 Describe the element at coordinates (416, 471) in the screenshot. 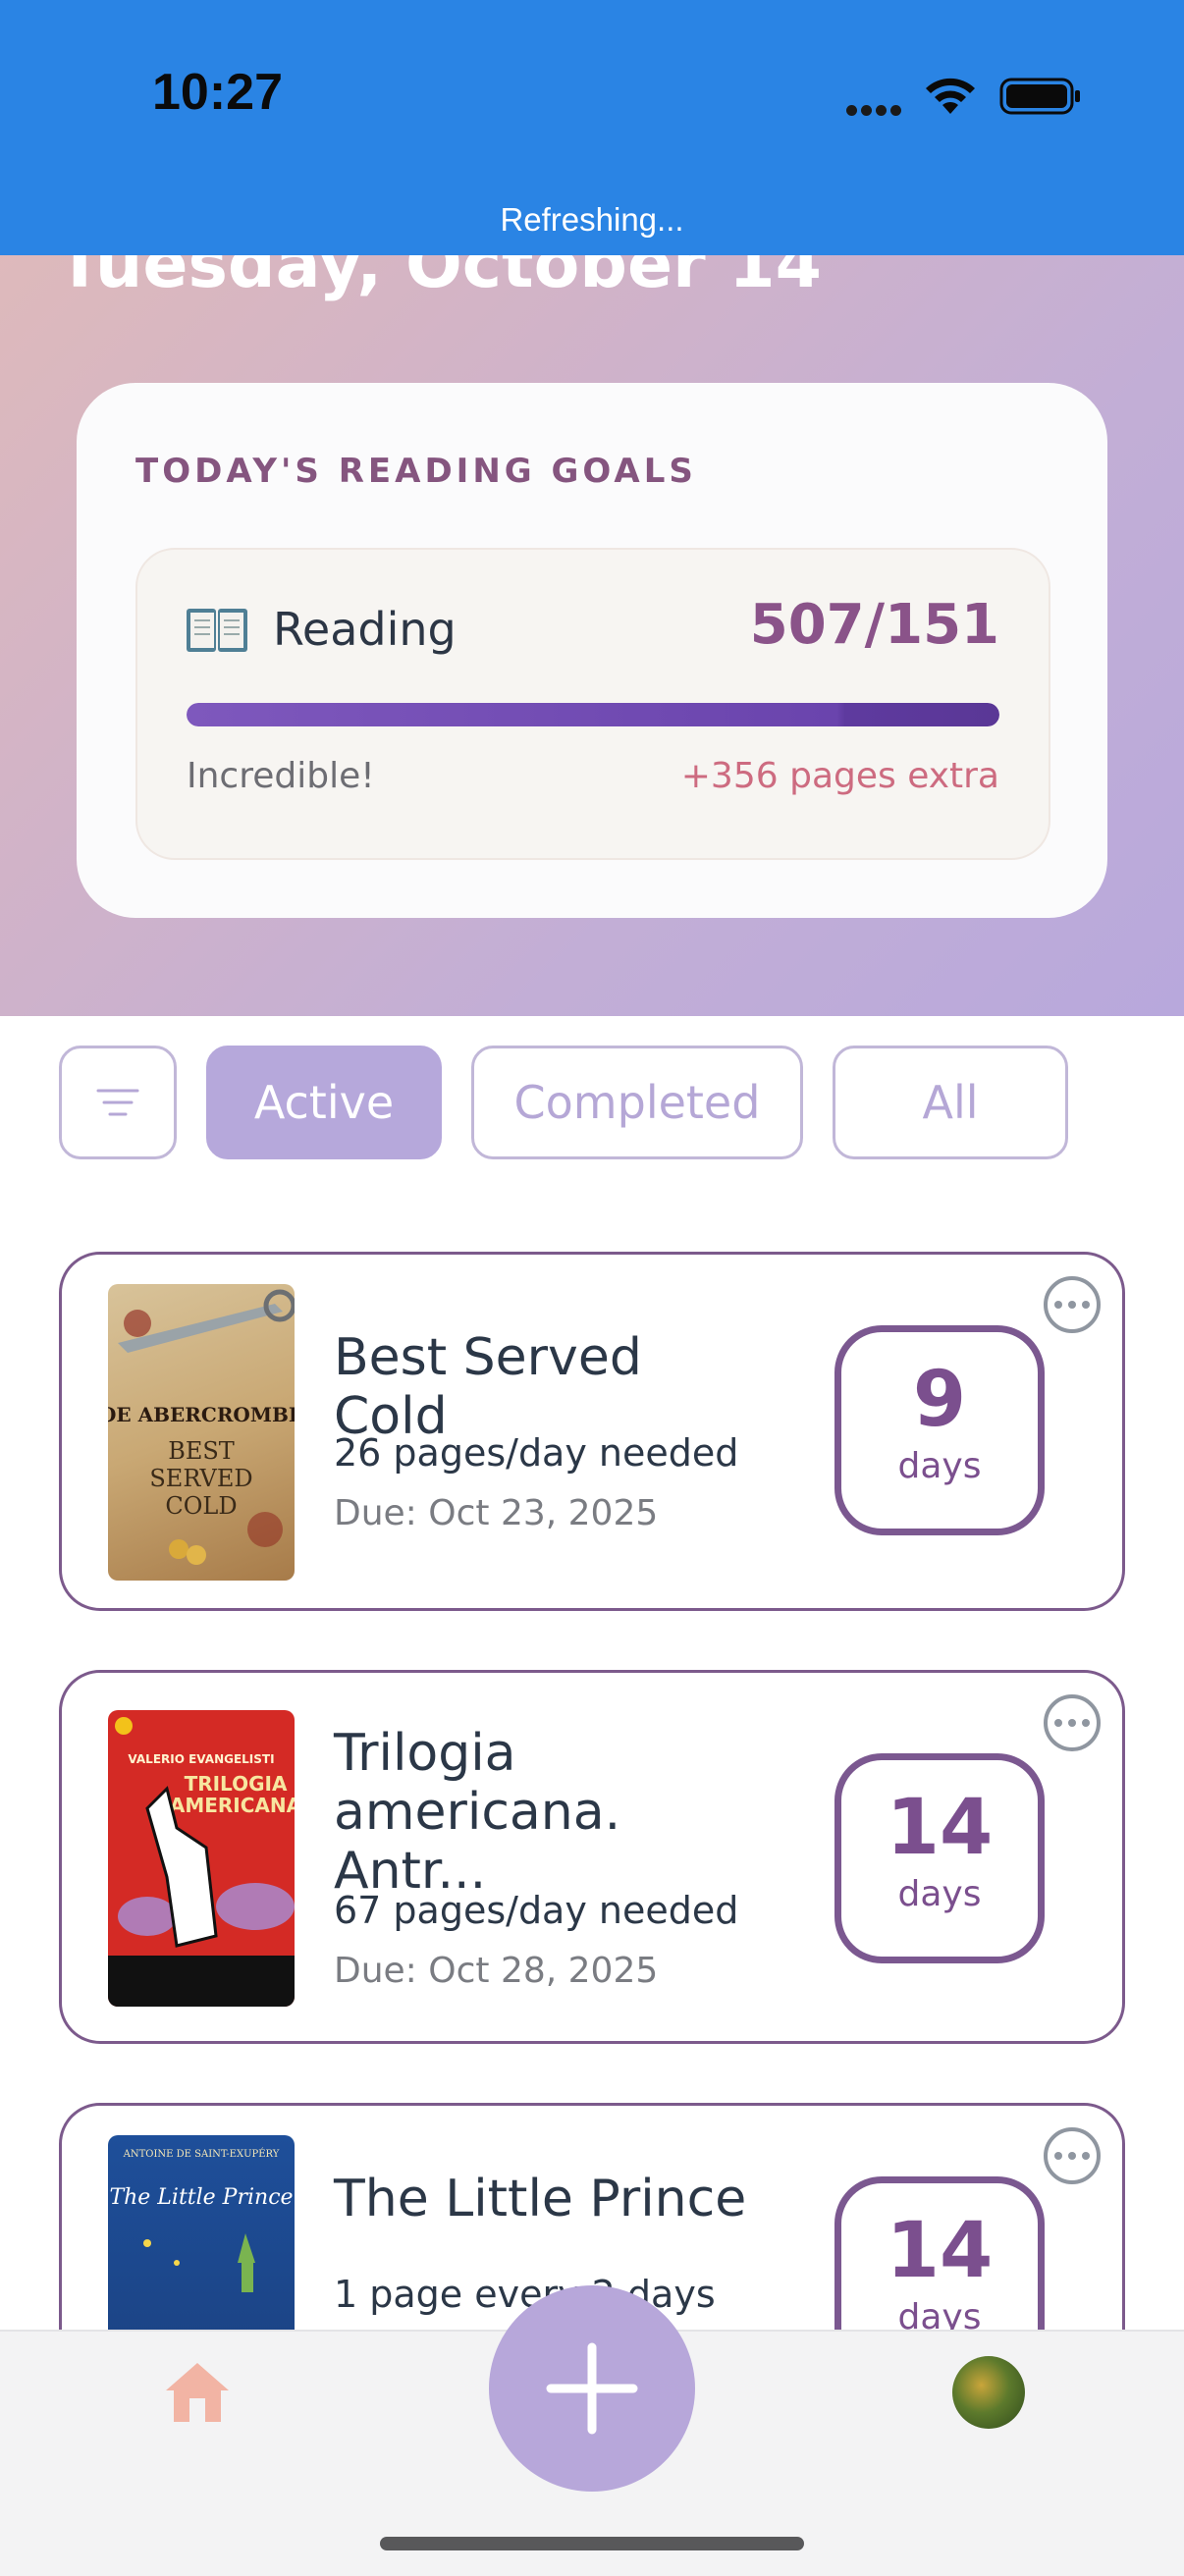

I see `goals-heading: TODAY'S READING GOALS` at that location.